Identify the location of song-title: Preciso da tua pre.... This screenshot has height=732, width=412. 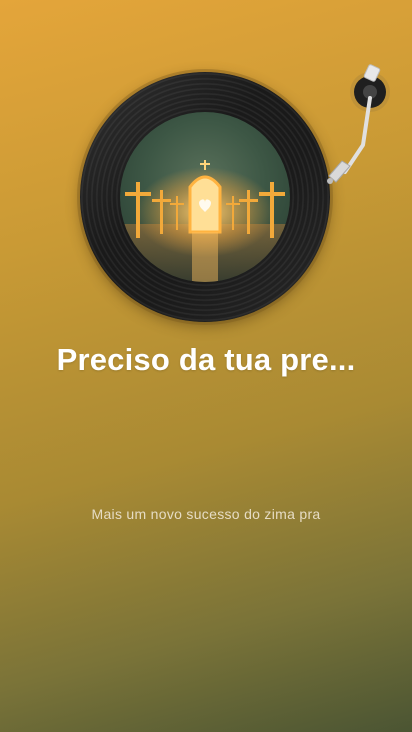
(206, 359).